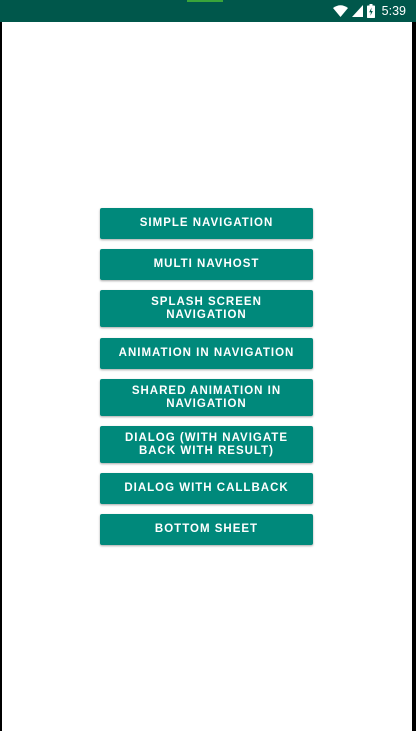  Describe the element at coordinates (206, 488) in the screenshot. I see `dialog-with-callback-button: DIALOG WITH CALLBACK` at that location.